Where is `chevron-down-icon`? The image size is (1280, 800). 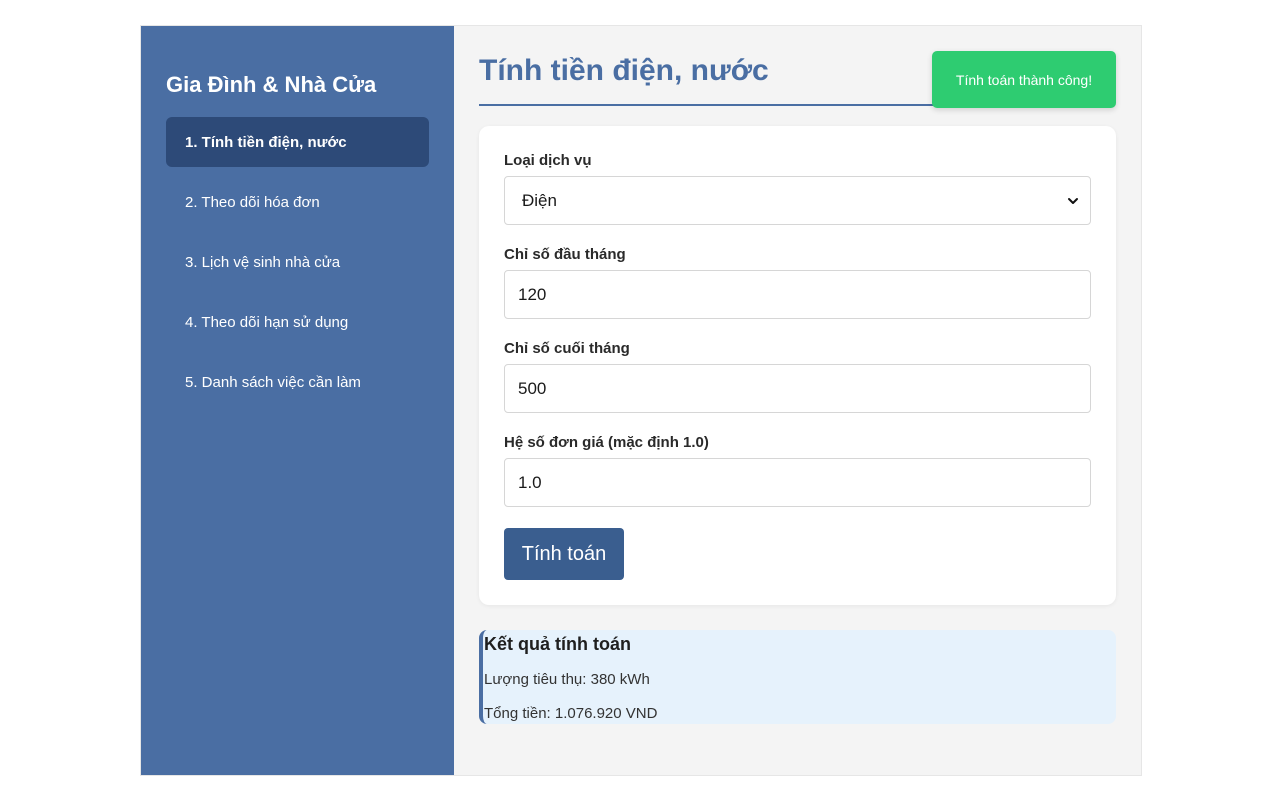 chevron-down-icon is located at coordinates (1073, 200).